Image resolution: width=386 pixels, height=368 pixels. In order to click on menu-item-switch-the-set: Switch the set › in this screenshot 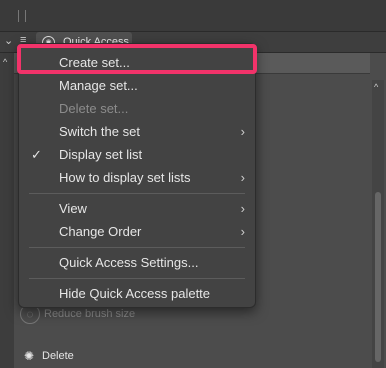, I will do `click(137, 132)`.